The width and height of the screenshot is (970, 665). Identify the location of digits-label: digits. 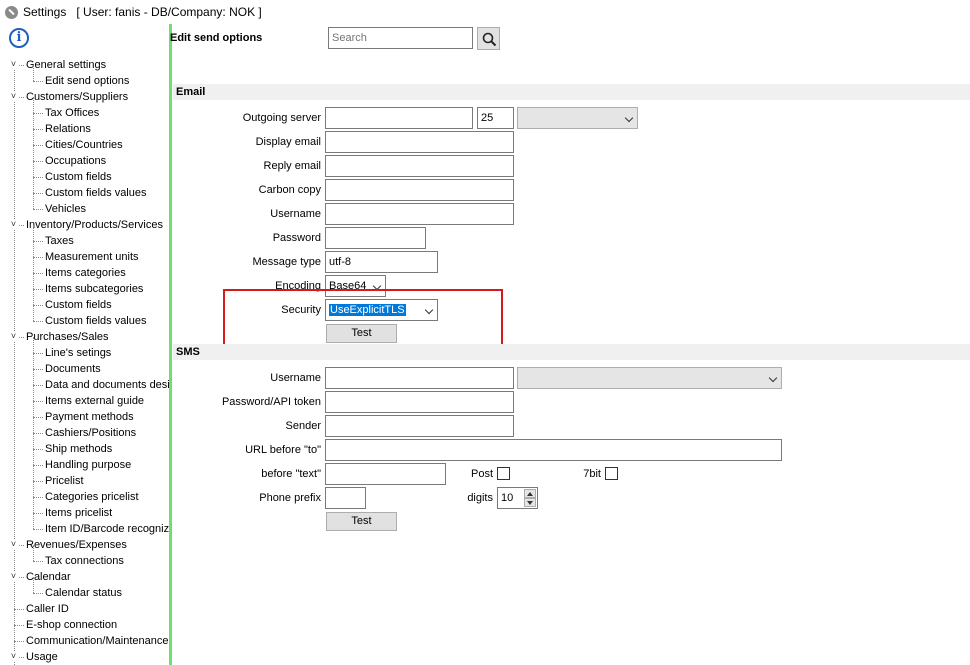
(480, 498).